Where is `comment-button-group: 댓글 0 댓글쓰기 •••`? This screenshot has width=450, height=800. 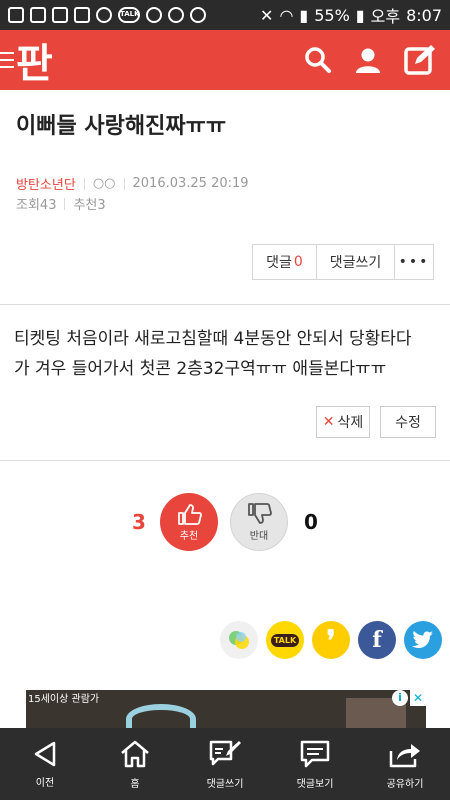 comment-button-group: 댓글 0 댓글쓰기 ••• is located at coordinates (343, 262).